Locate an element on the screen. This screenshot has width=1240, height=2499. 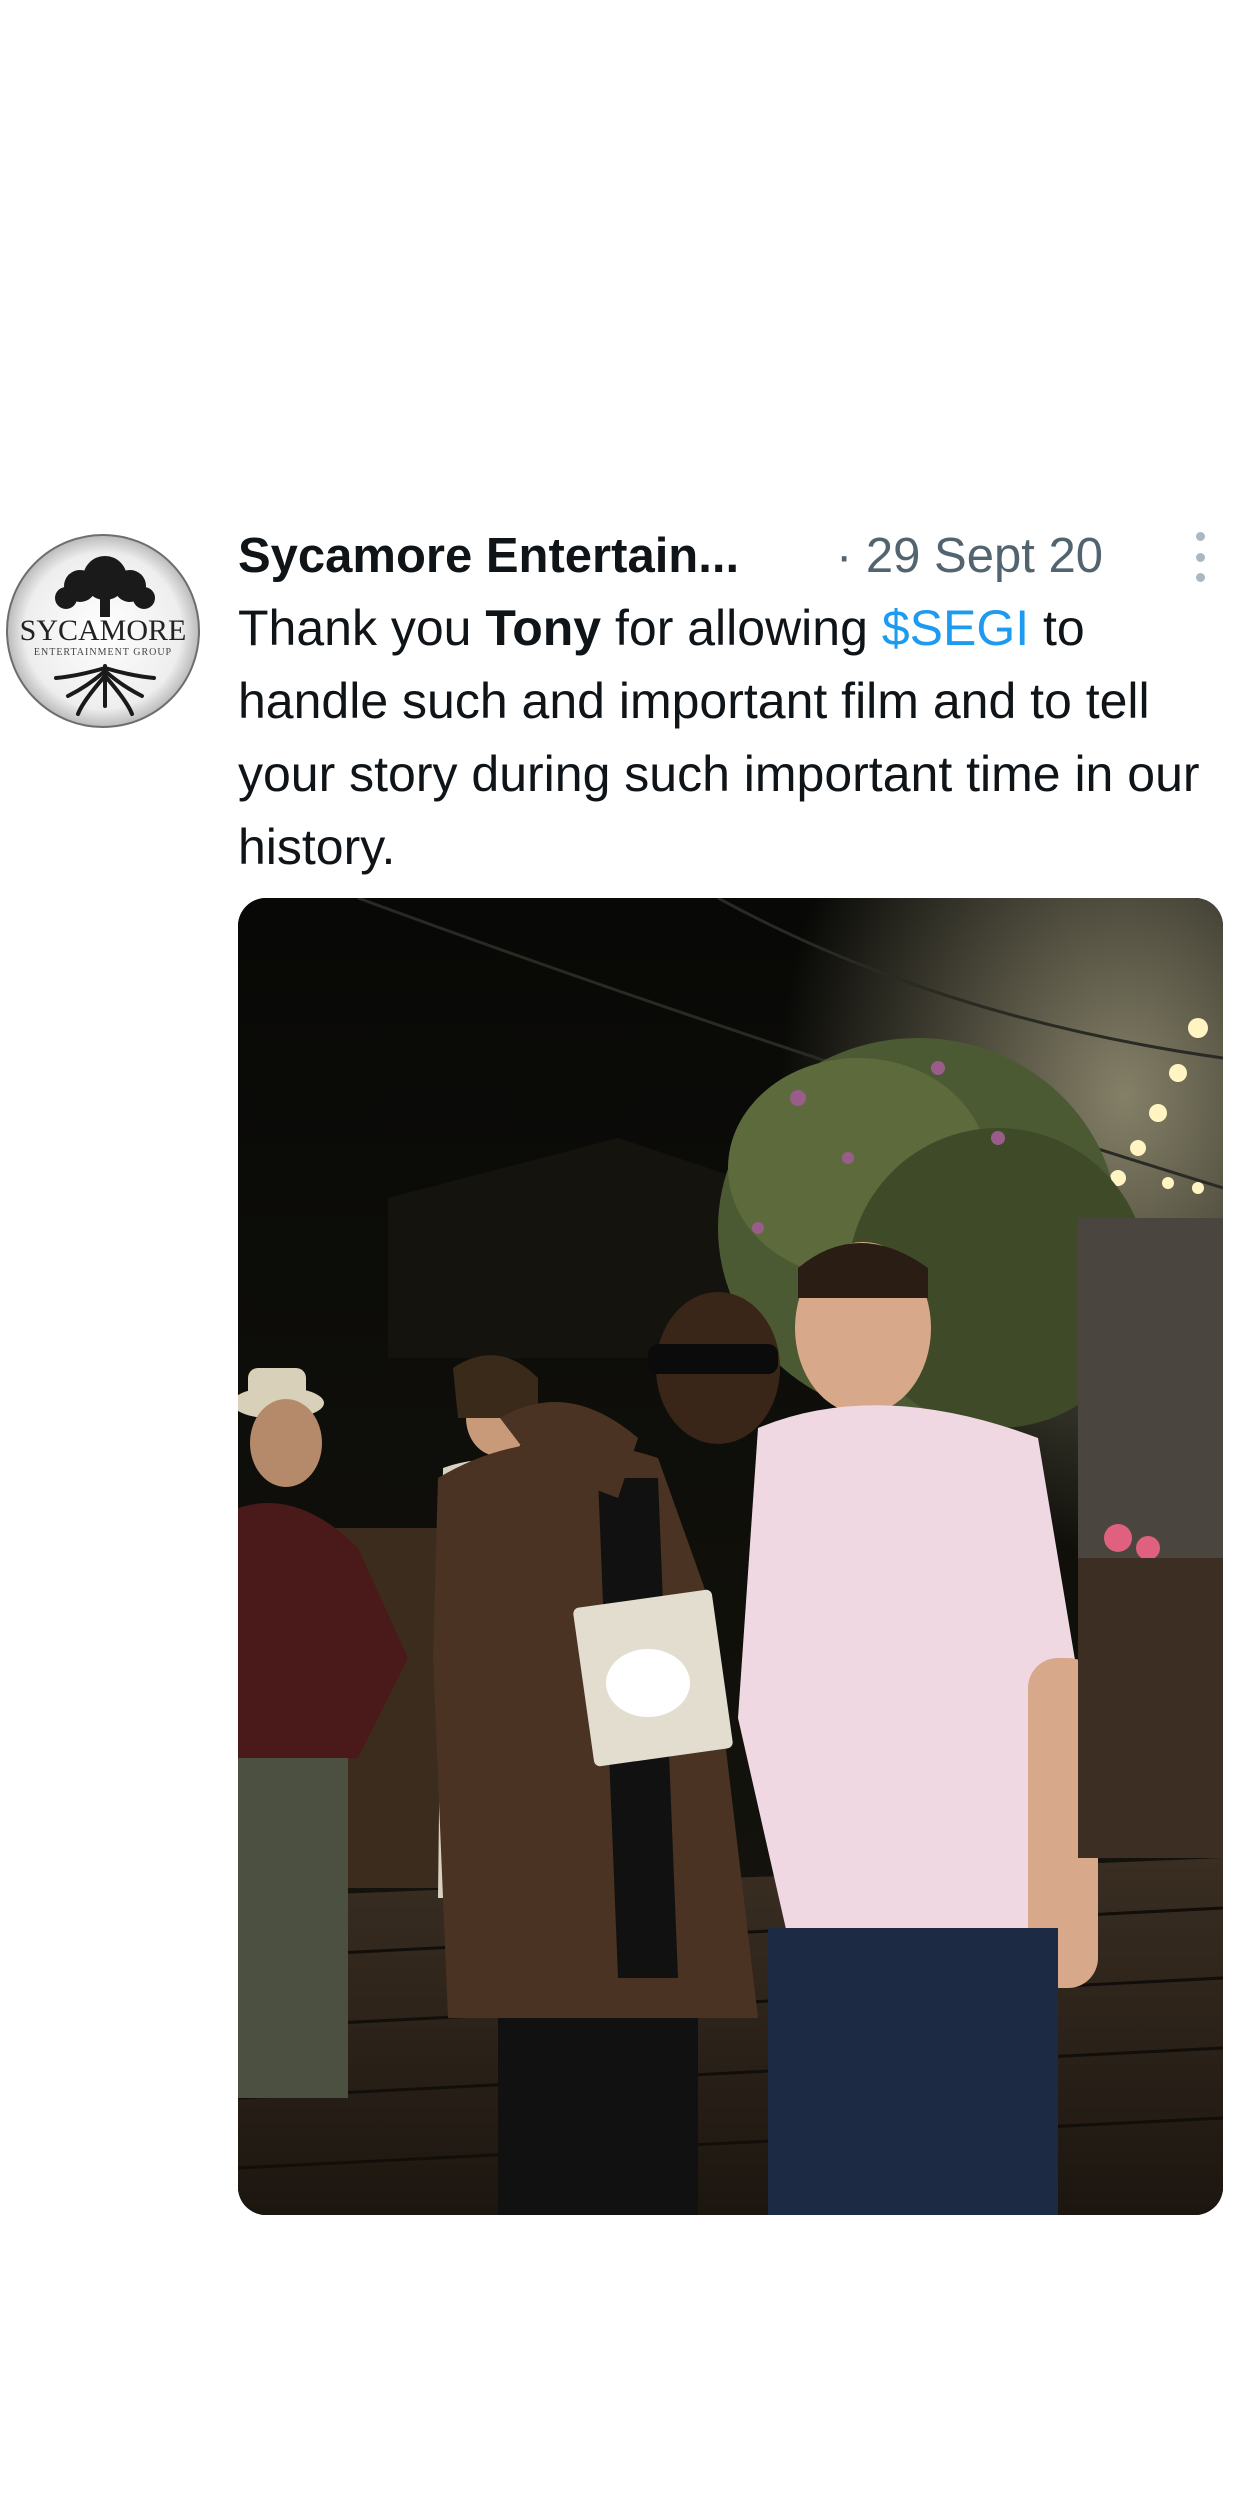
tweet-header: Sycamore Entertain... · 29 Sept 20 is located at coordinates (733, 556).